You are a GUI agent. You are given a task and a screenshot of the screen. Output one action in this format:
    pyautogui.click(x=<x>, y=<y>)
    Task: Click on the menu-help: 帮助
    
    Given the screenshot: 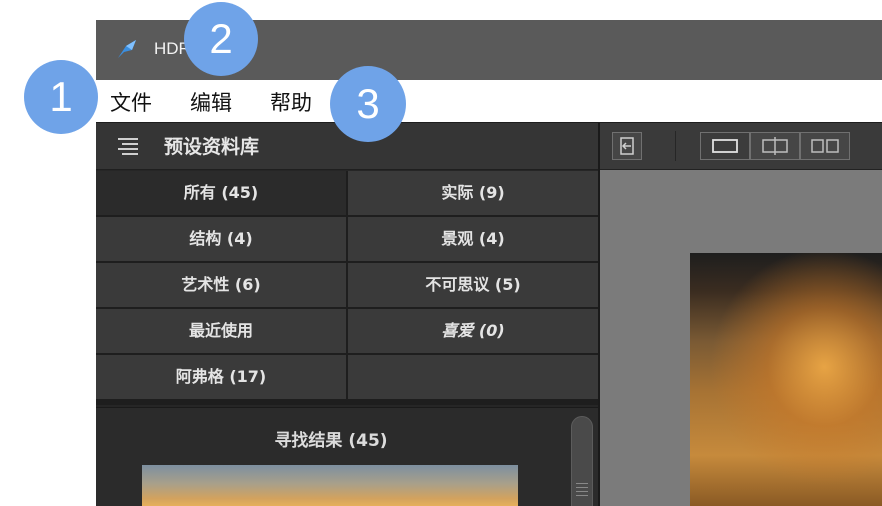 What is the action you would take?
    pyautogui.click(x=291, y=102)
    